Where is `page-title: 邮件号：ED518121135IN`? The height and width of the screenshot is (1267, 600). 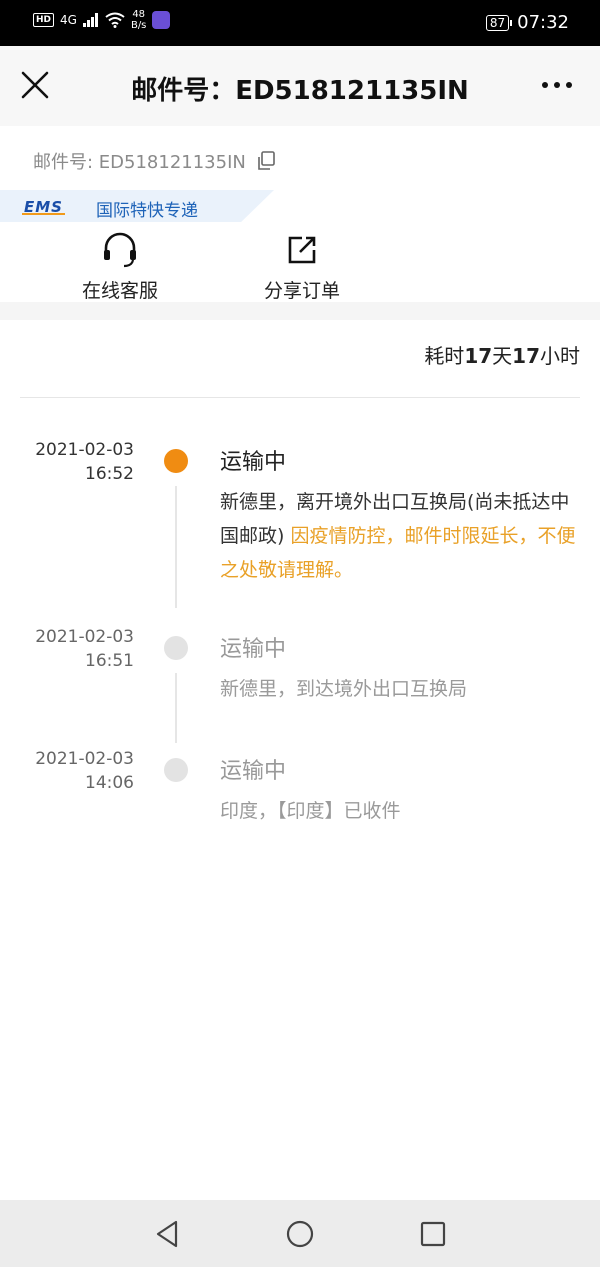
page-title: 邮件号：ED518121135IN is located at coordinates (300, 91).